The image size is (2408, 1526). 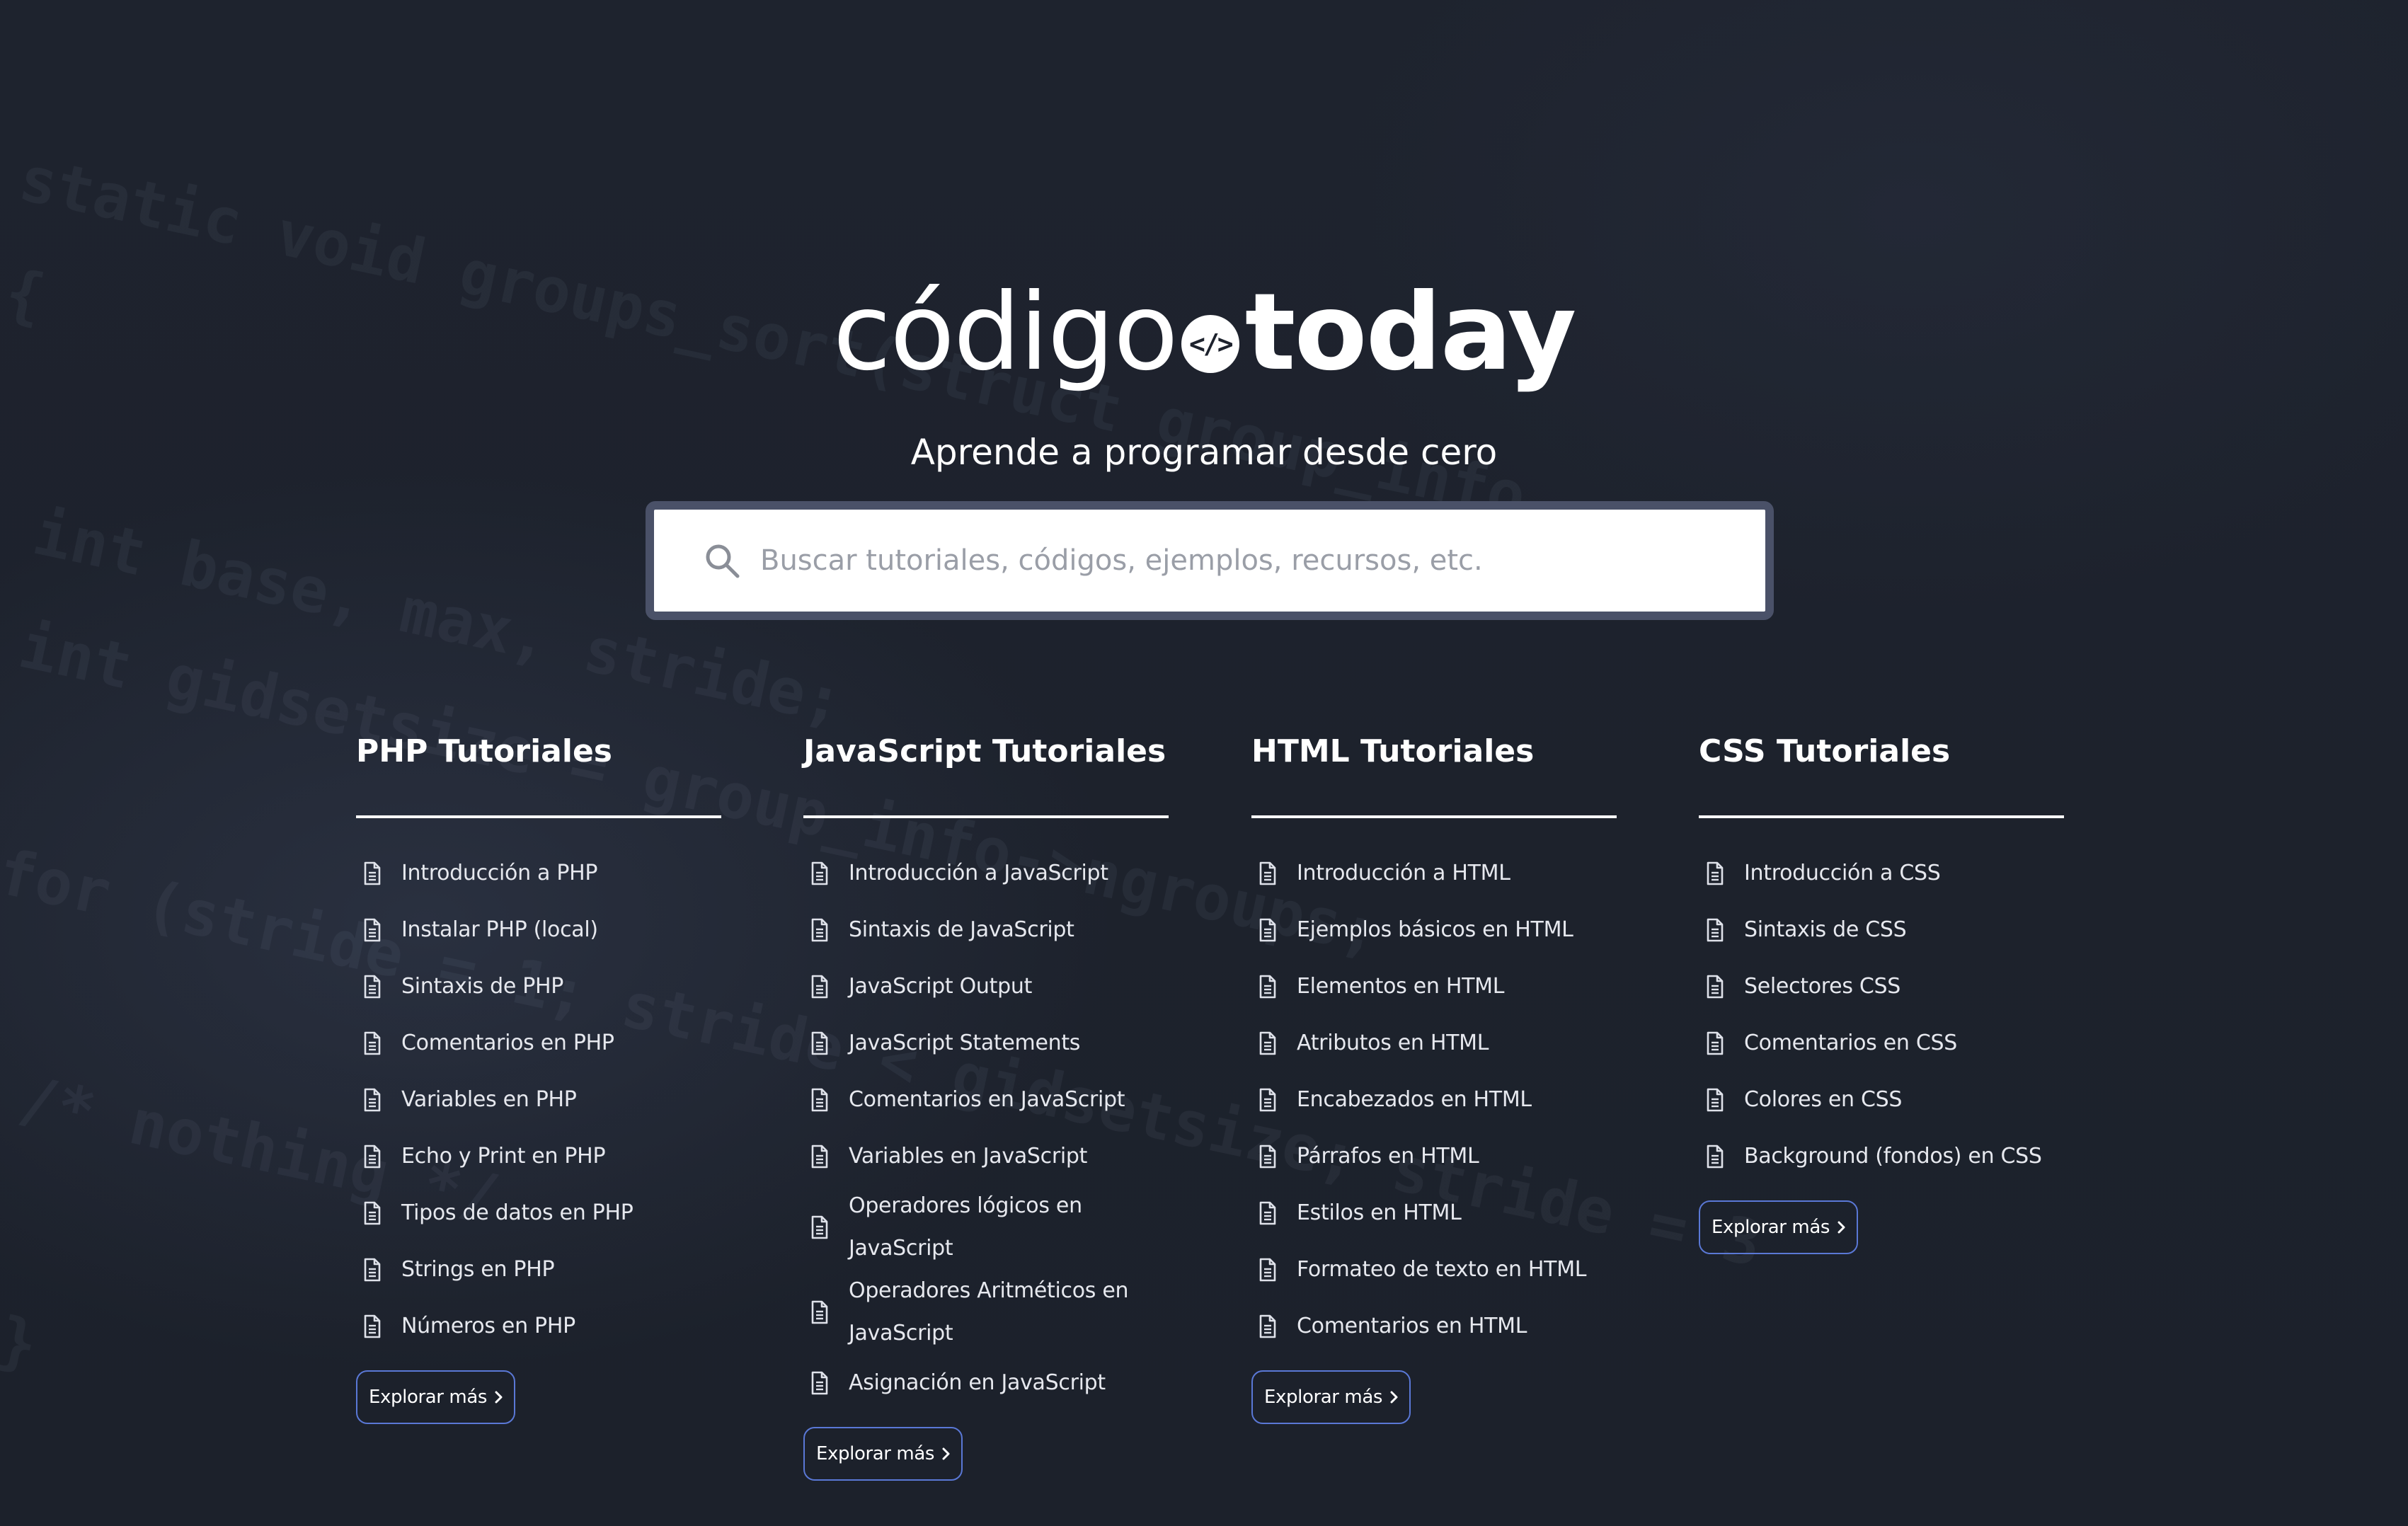 What do you see at coordinates (978, 873) in the screenshot?
I see `tutorial-link-label: Introducción a JavaScript` at bounding box center [978, 873].